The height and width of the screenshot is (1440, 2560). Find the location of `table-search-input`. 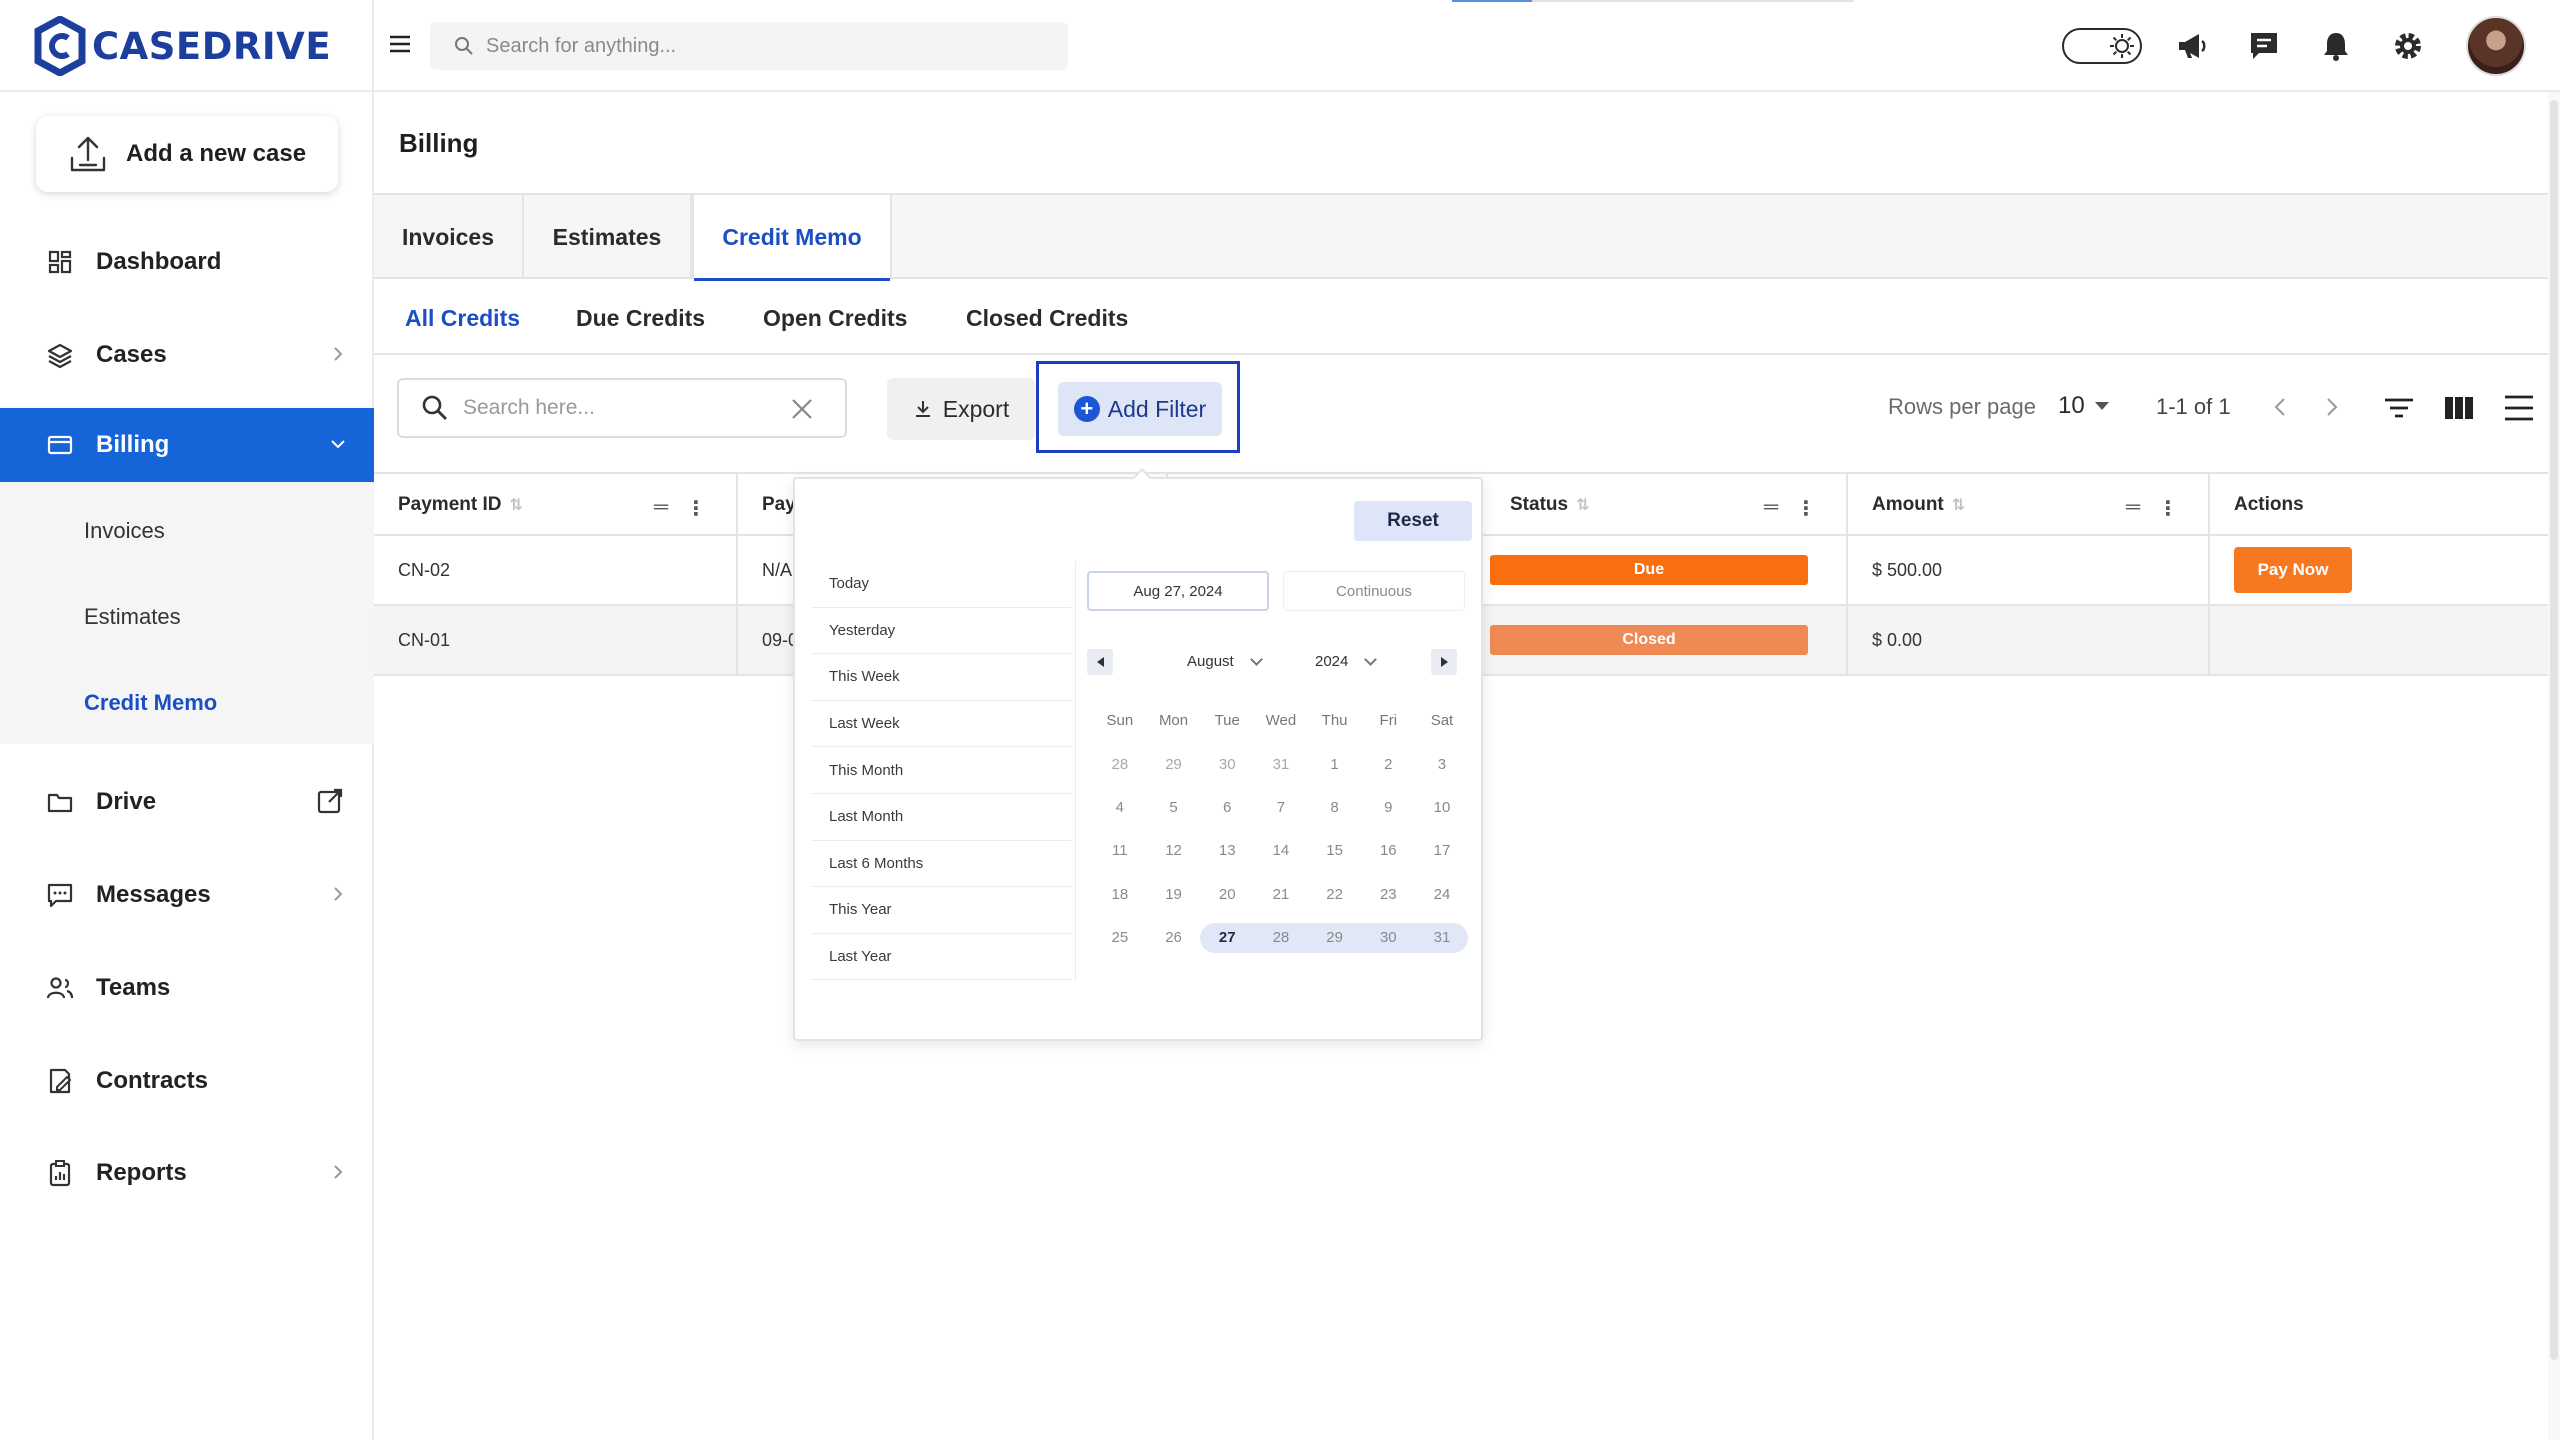

table-search-input is located at coordinates (613, 408).